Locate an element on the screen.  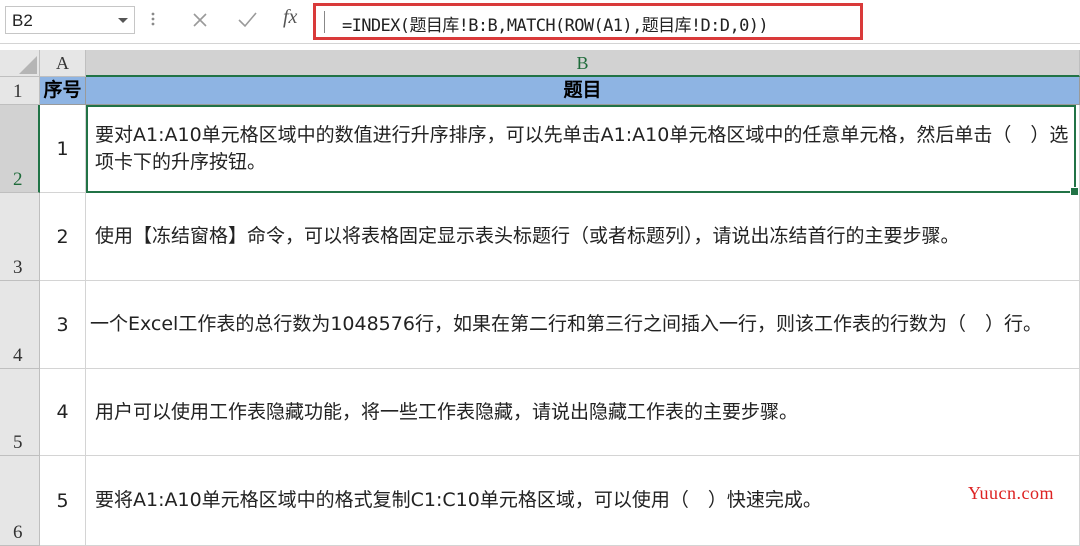
cell-a4: 3 is located at coordinates (63, 325).